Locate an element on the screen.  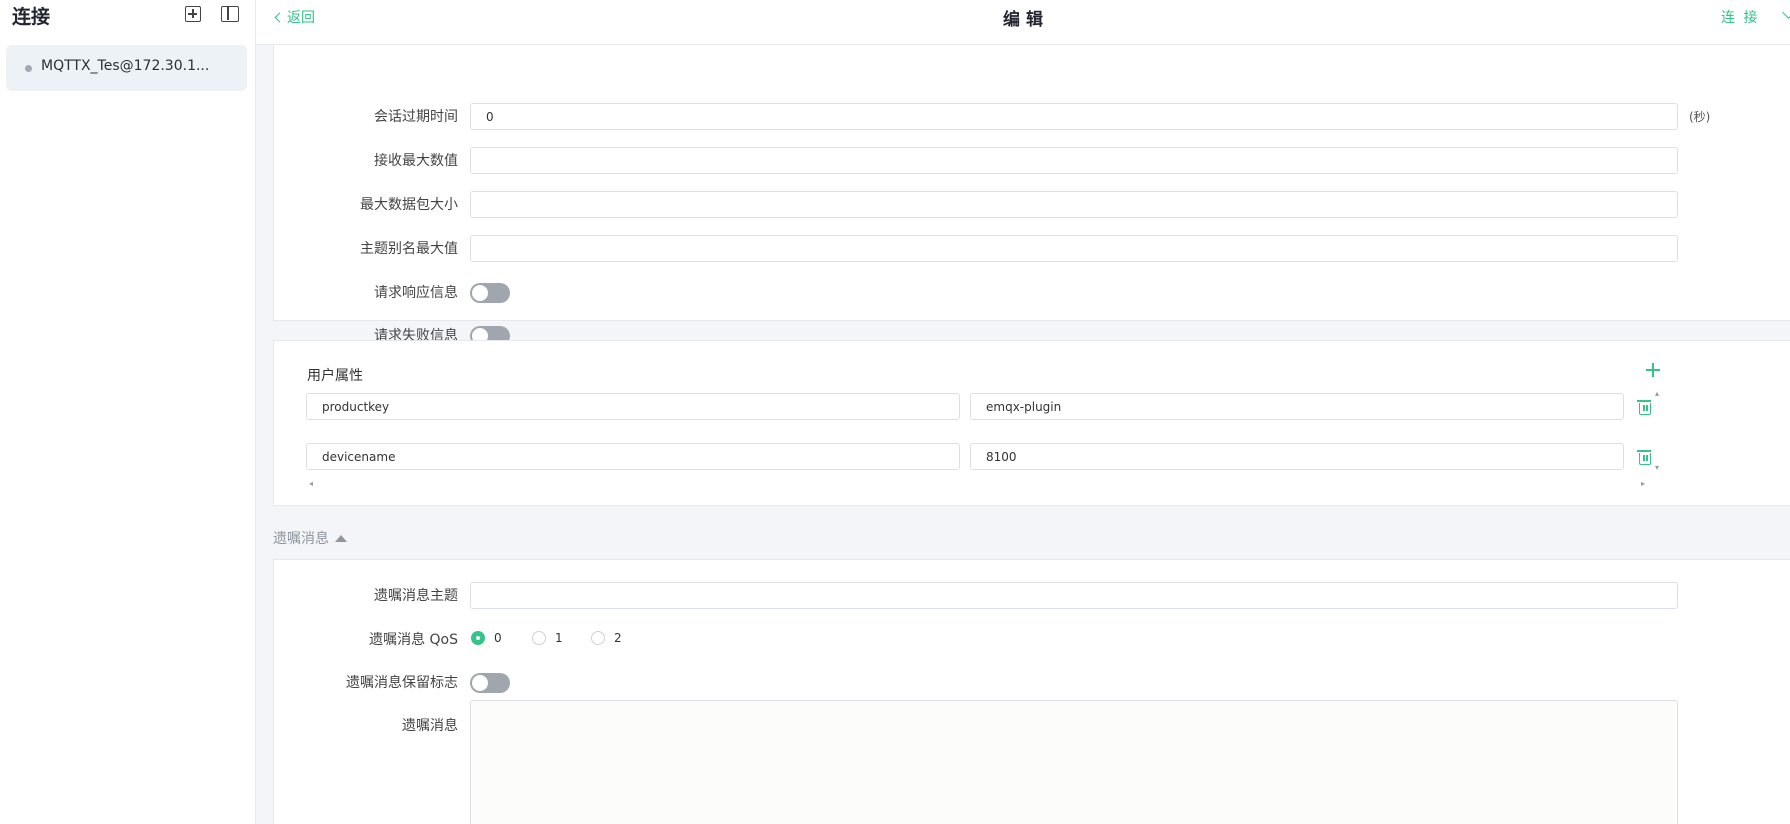
request-response-info-toggle is located at coordinates (490, 293).